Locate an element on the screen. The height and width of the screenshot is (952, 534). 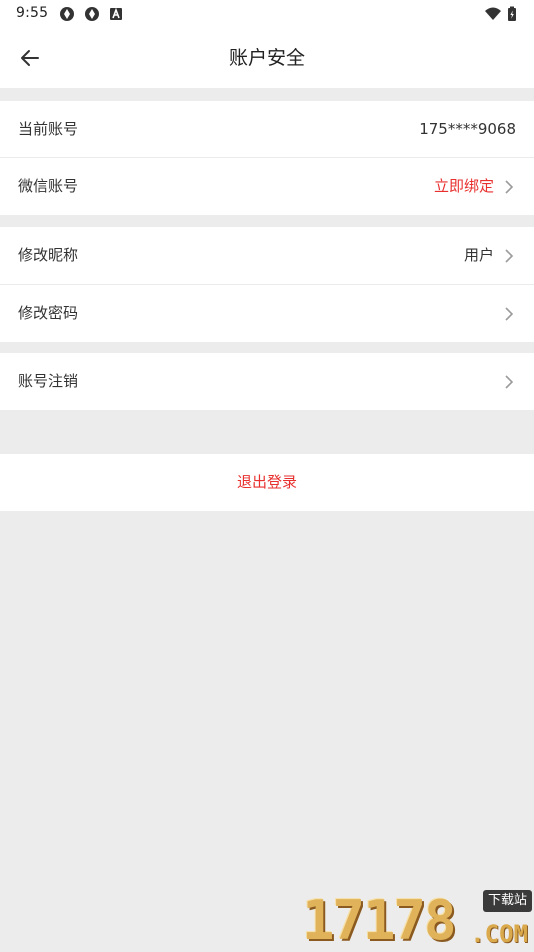
bind-now-link: 立即绑定 is located at coordinates (464, 186).